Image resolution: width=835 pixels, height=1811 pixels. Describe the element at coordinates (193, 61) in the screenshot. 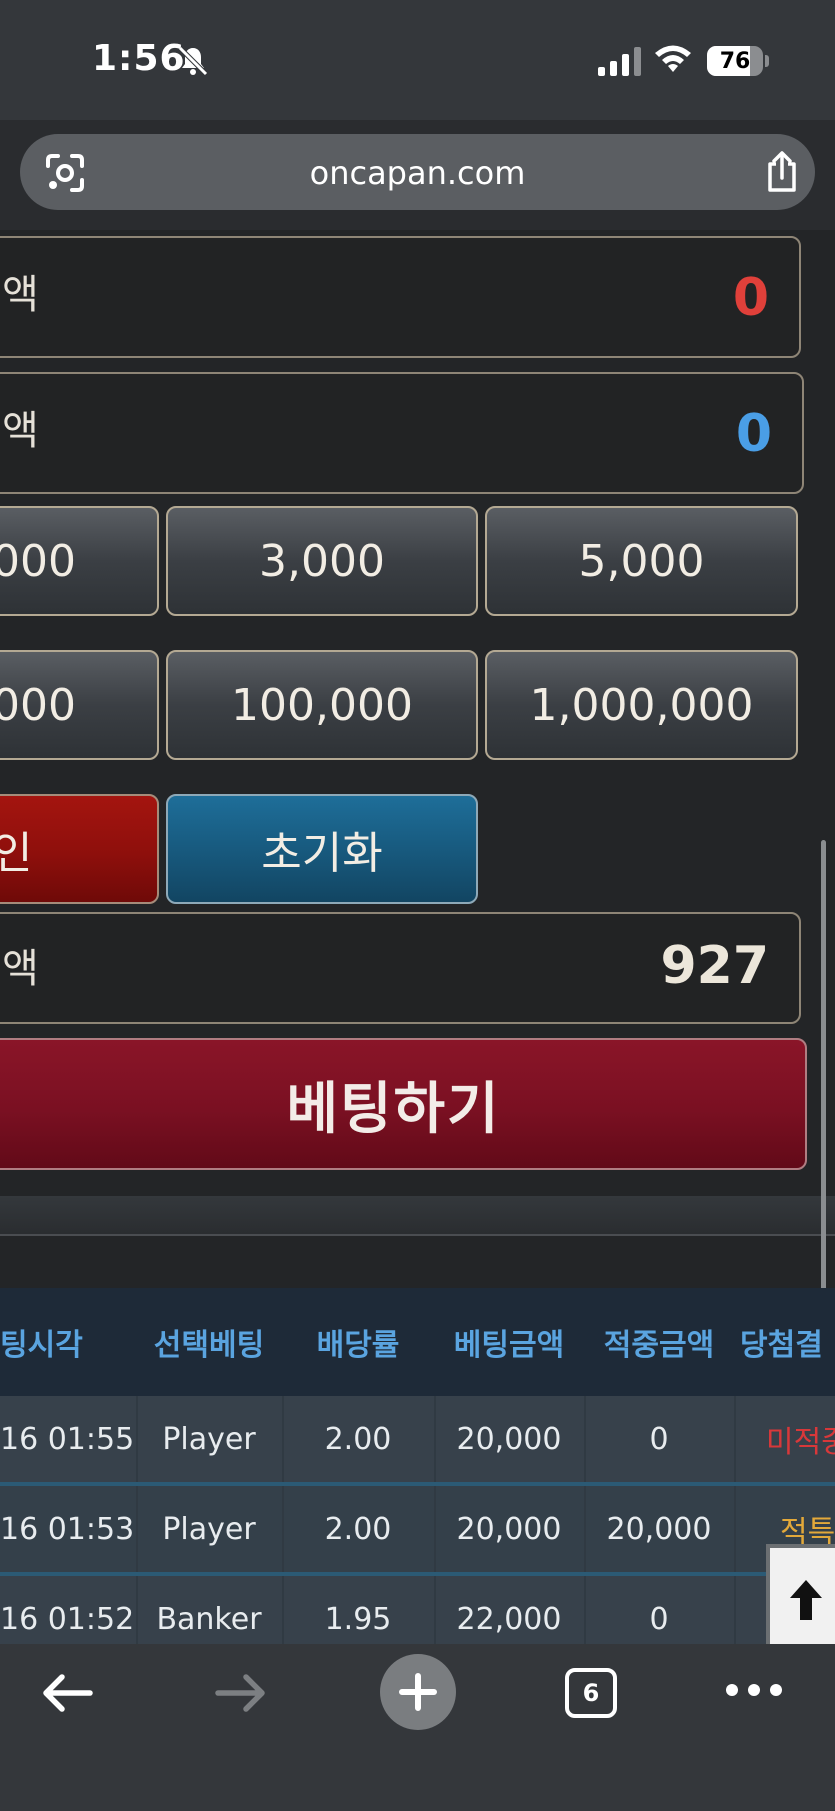

I see `bell-muted-icon` at that location.